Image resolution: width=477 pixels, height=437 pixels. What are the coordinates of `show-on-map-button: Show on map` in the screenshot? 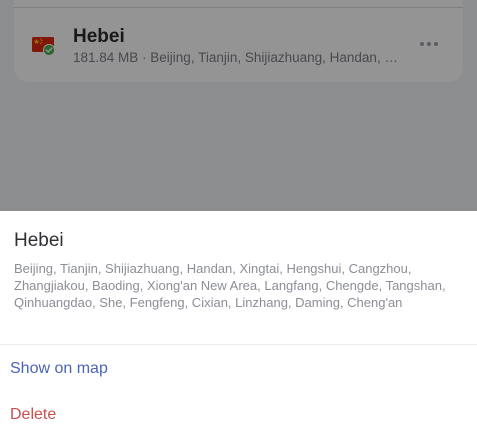 It's located at (59, 369).